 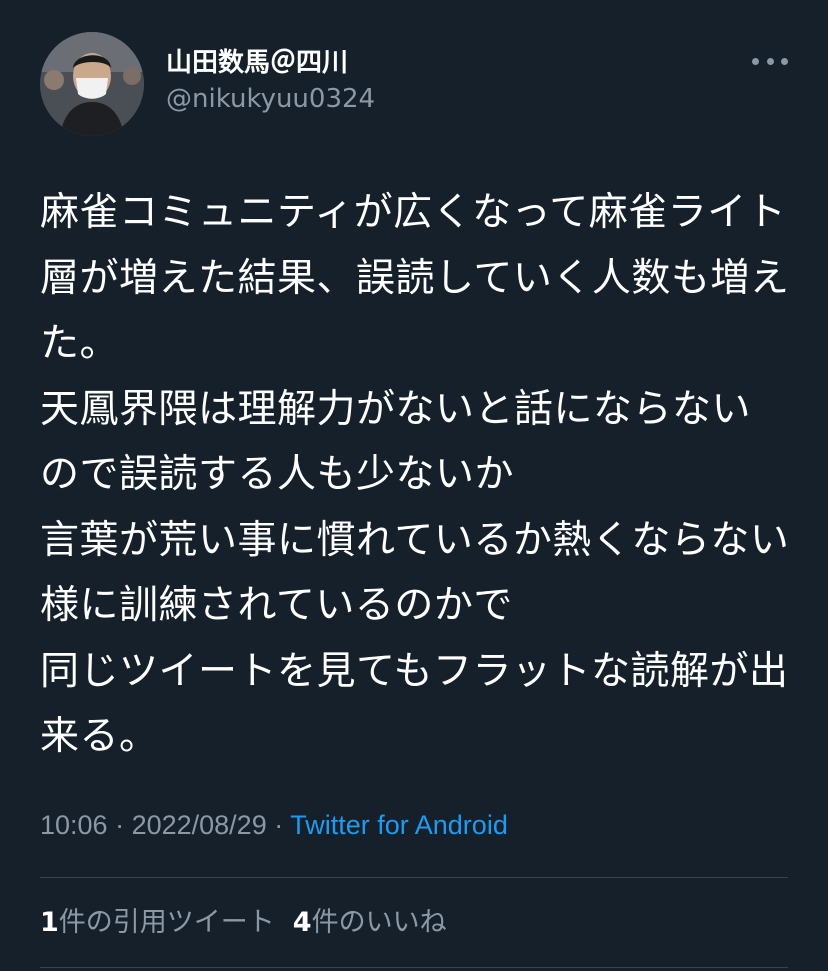 What do you see at coordinates (49, 922) in the screenshot?
I see `quote-tweets-count: 1` at bounding box center [49, 922].